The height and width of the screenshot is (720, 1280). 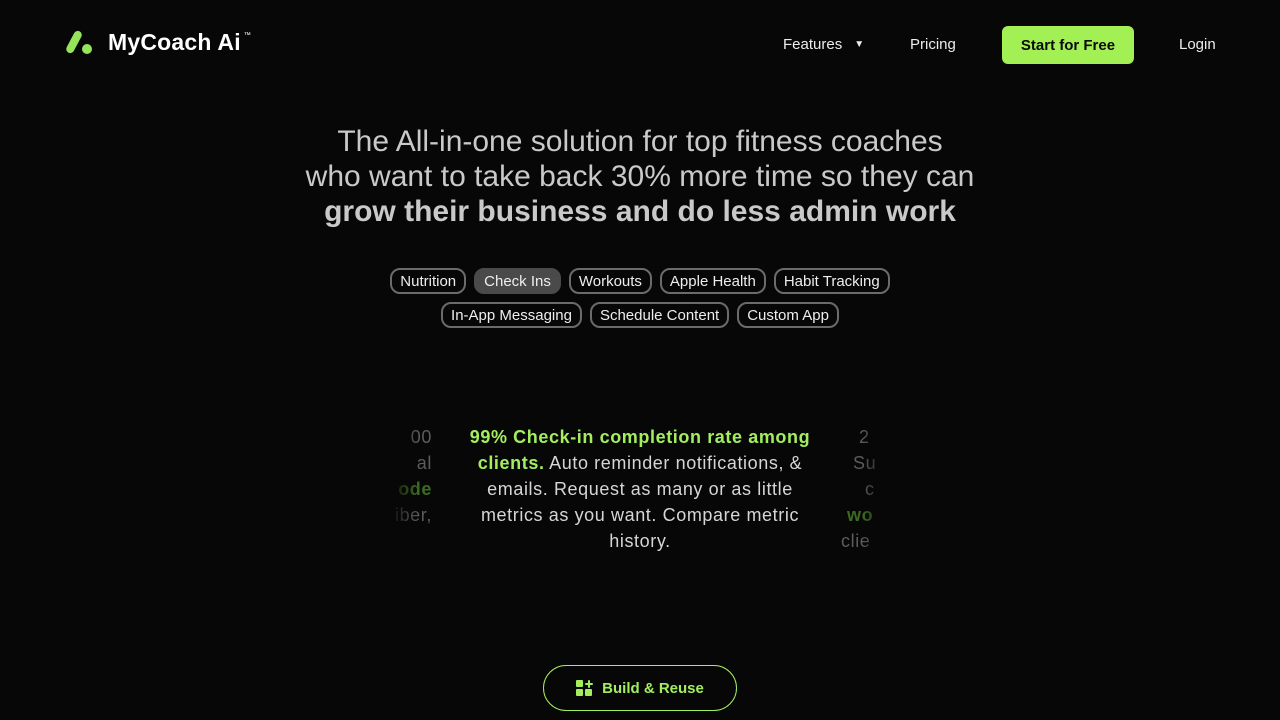 What do you see at coordinates (79, 42) in the screenshot?
I see `logo-icon` at bounding box center [79, 42].